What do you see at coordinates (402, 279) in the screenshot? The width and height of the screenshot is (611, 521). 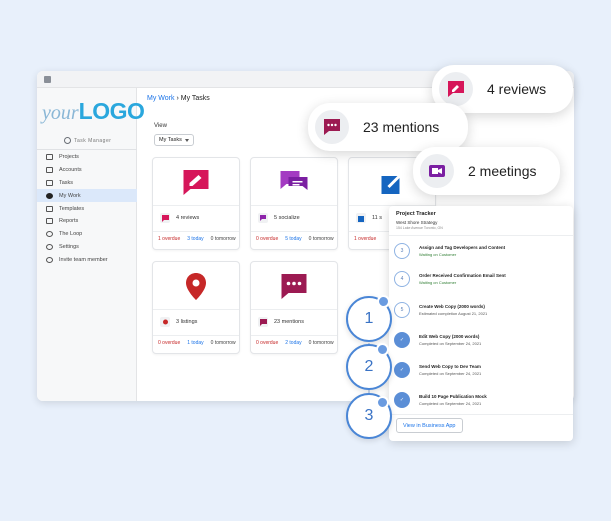 I see `step-number: 4` at bounding box center [402, 279].